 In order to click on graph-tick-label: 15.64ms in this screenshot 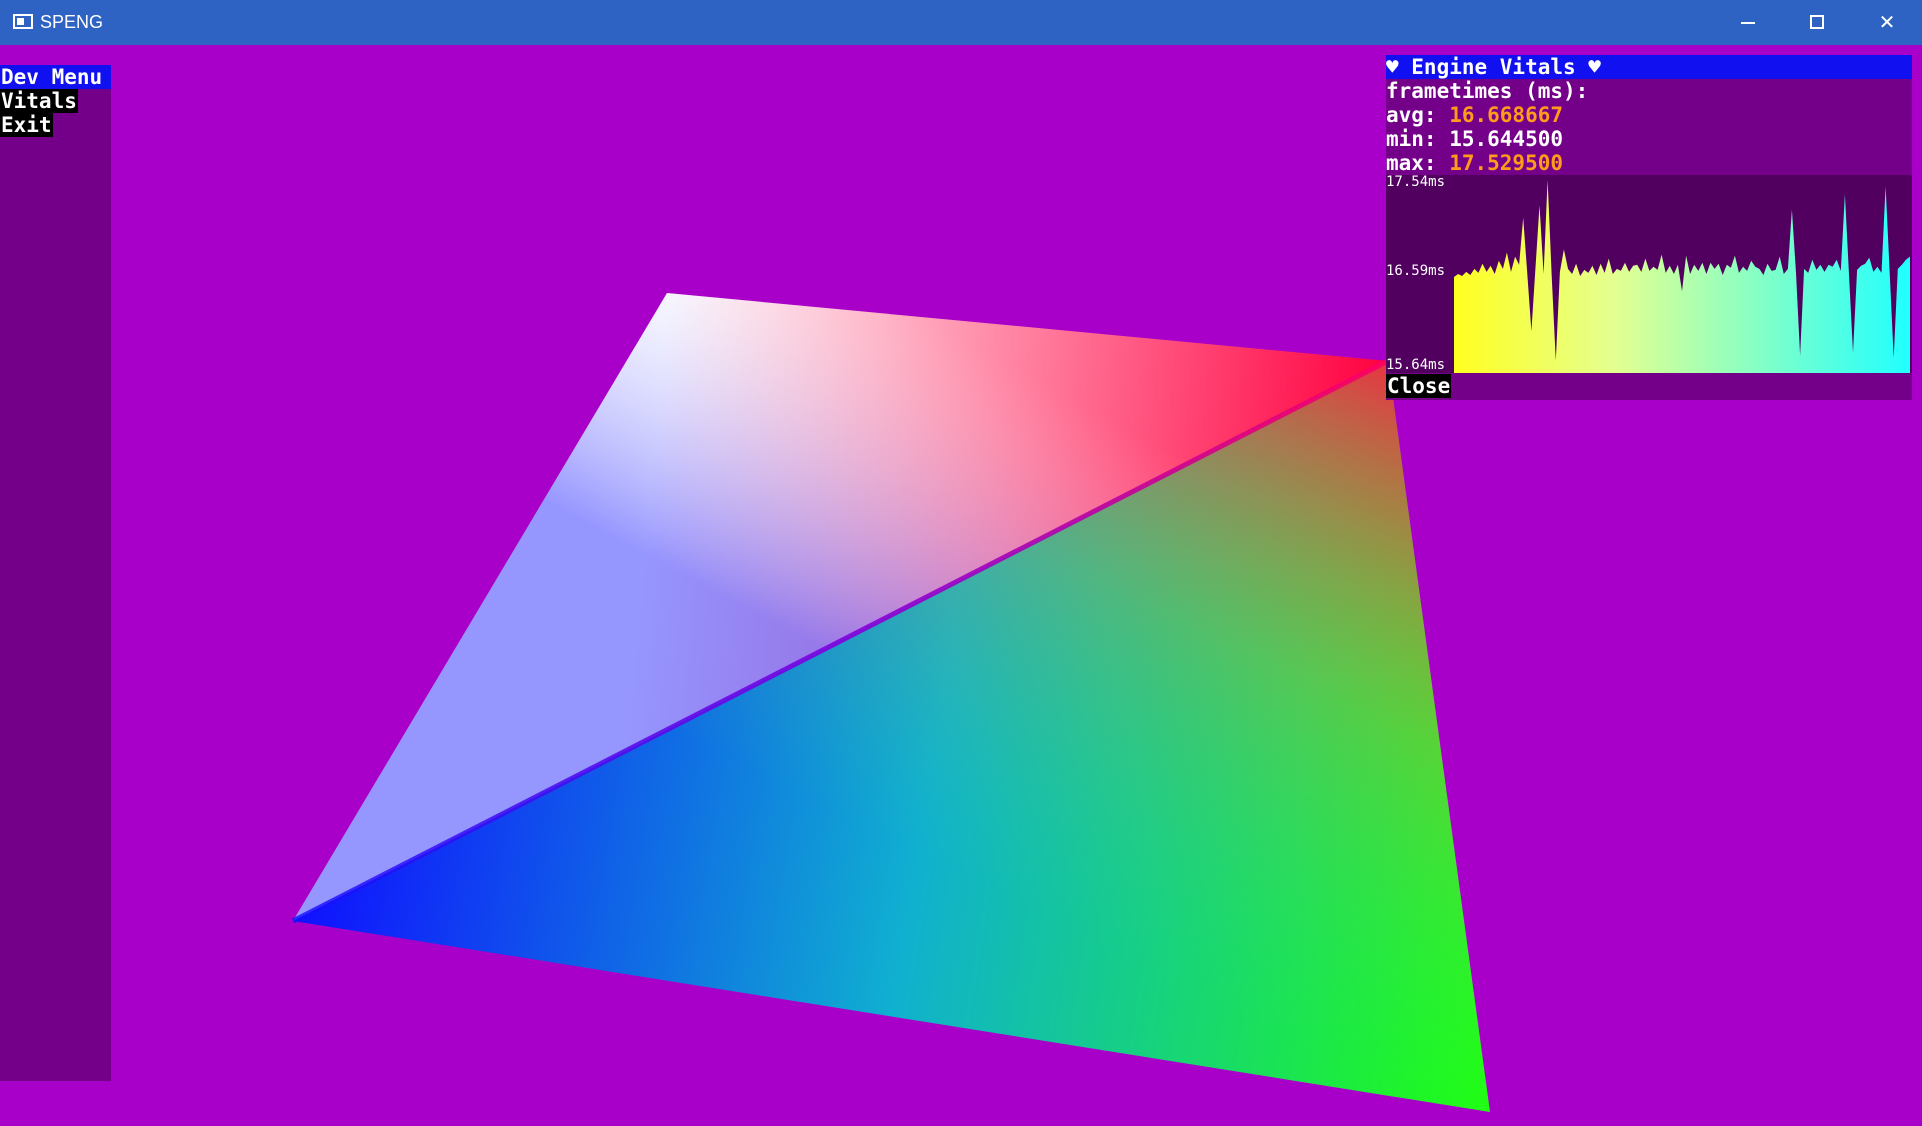, I will do `click(1415, 365)`.